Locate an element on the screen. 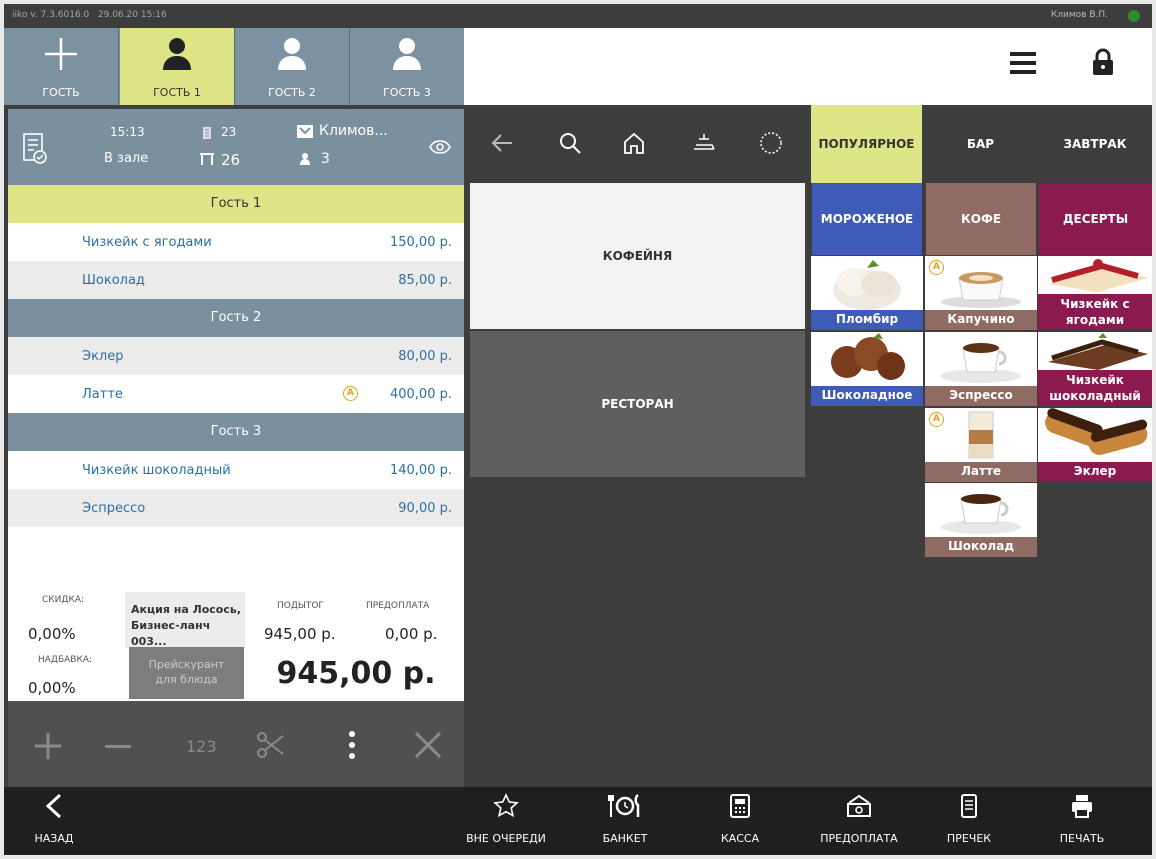  banquet-label: БАНКЕТ is located at coordinates (625, 838).